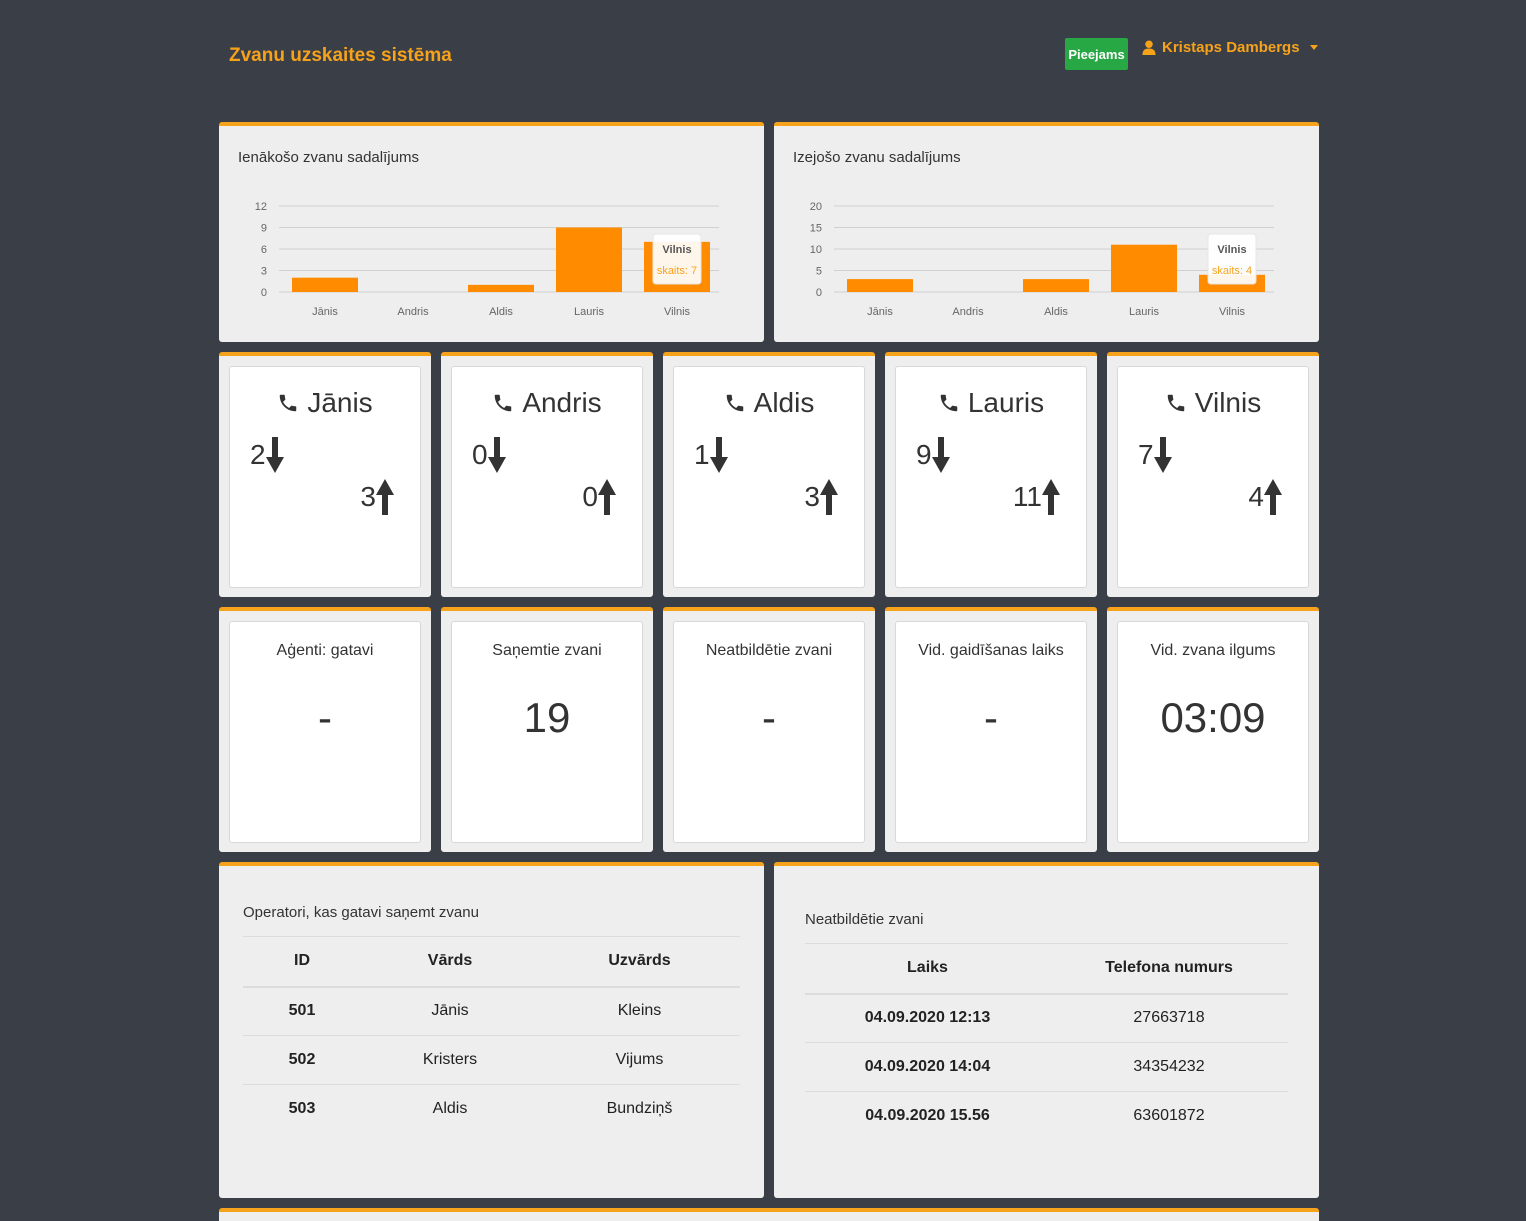 This screenshot has height=1221, width=1526. Describe the element at coordinates (819, 272) in the screenshot. I see `y-tick-label: 5` at that location.